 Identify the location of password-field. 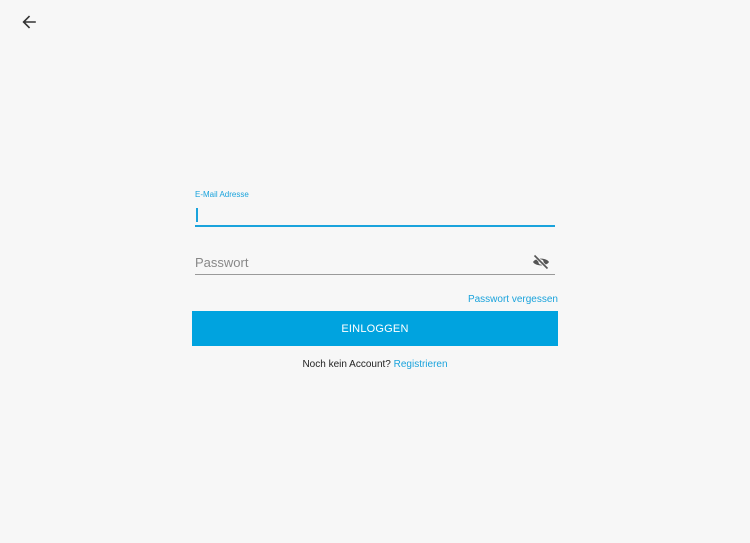
(375, 262).